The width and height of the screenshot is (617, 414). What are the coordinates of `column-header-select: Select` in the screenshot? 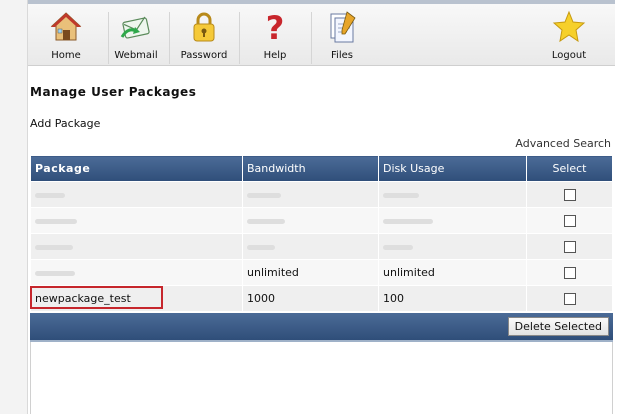 It's located at (569, 168).